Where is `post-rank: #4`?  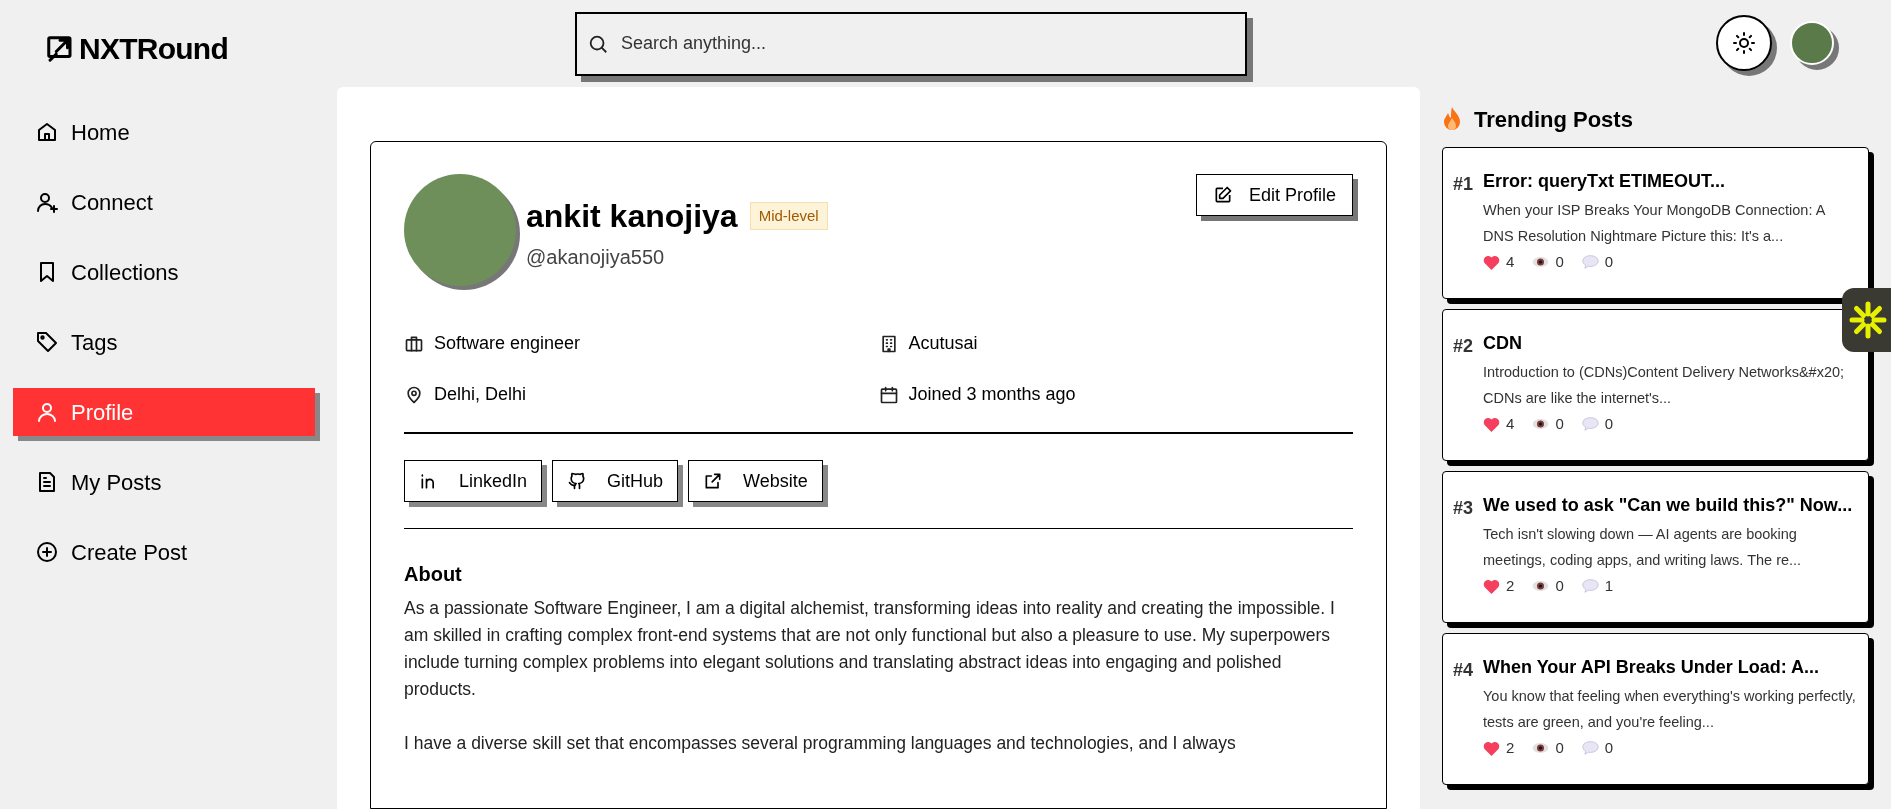 post-rank: #4 is located at coordinates (1463, 670).